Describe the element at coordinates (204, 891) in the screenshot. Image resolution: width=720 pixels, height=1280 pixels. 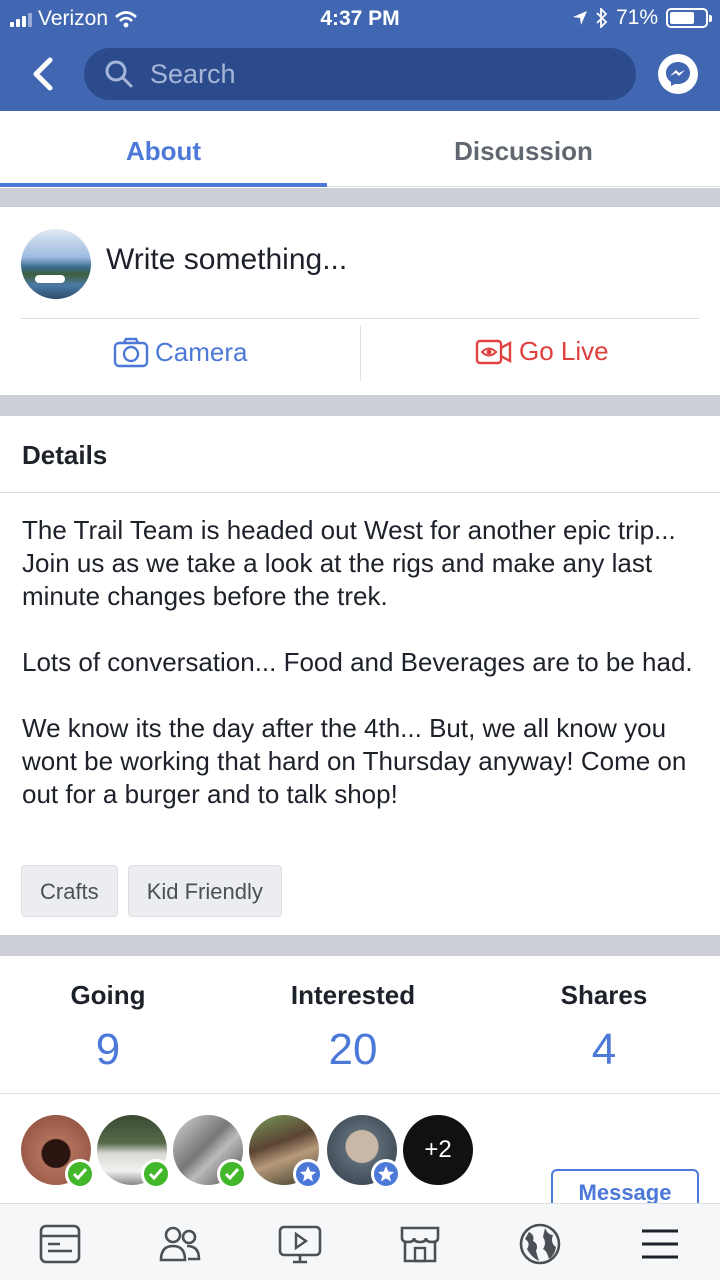
I see `tag-kid-friendly: Kid Friendly` at that location.